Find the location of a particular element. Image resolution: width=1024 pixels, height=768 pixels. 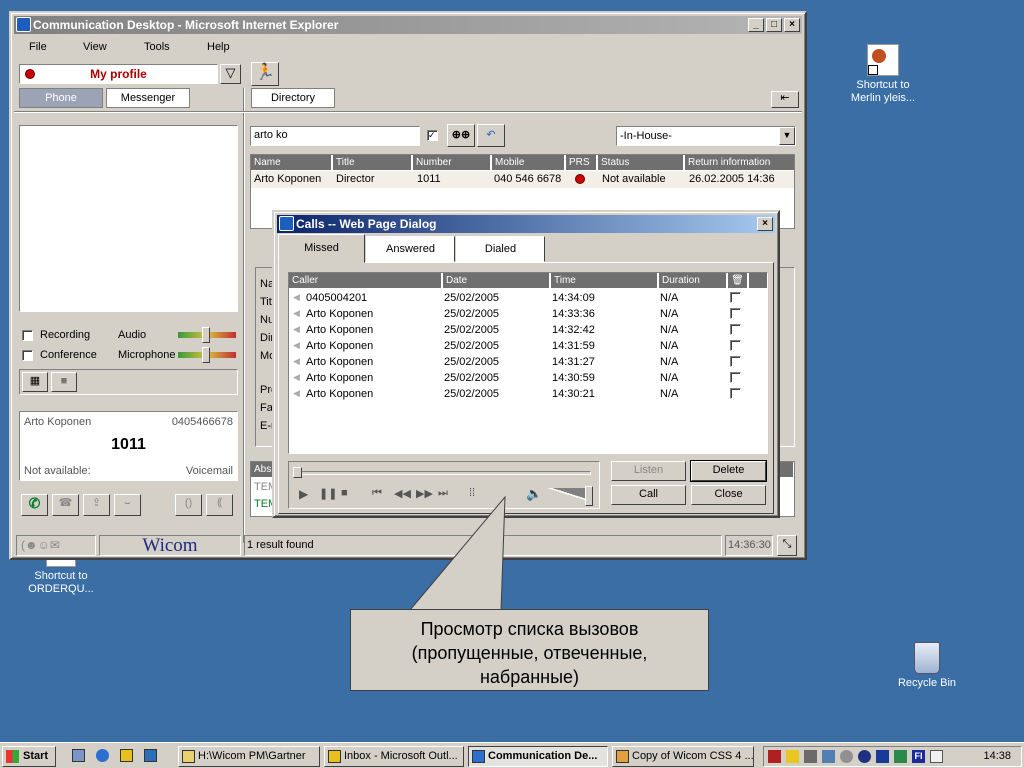

ie-launch-icon is located at coordinates (102, 755).